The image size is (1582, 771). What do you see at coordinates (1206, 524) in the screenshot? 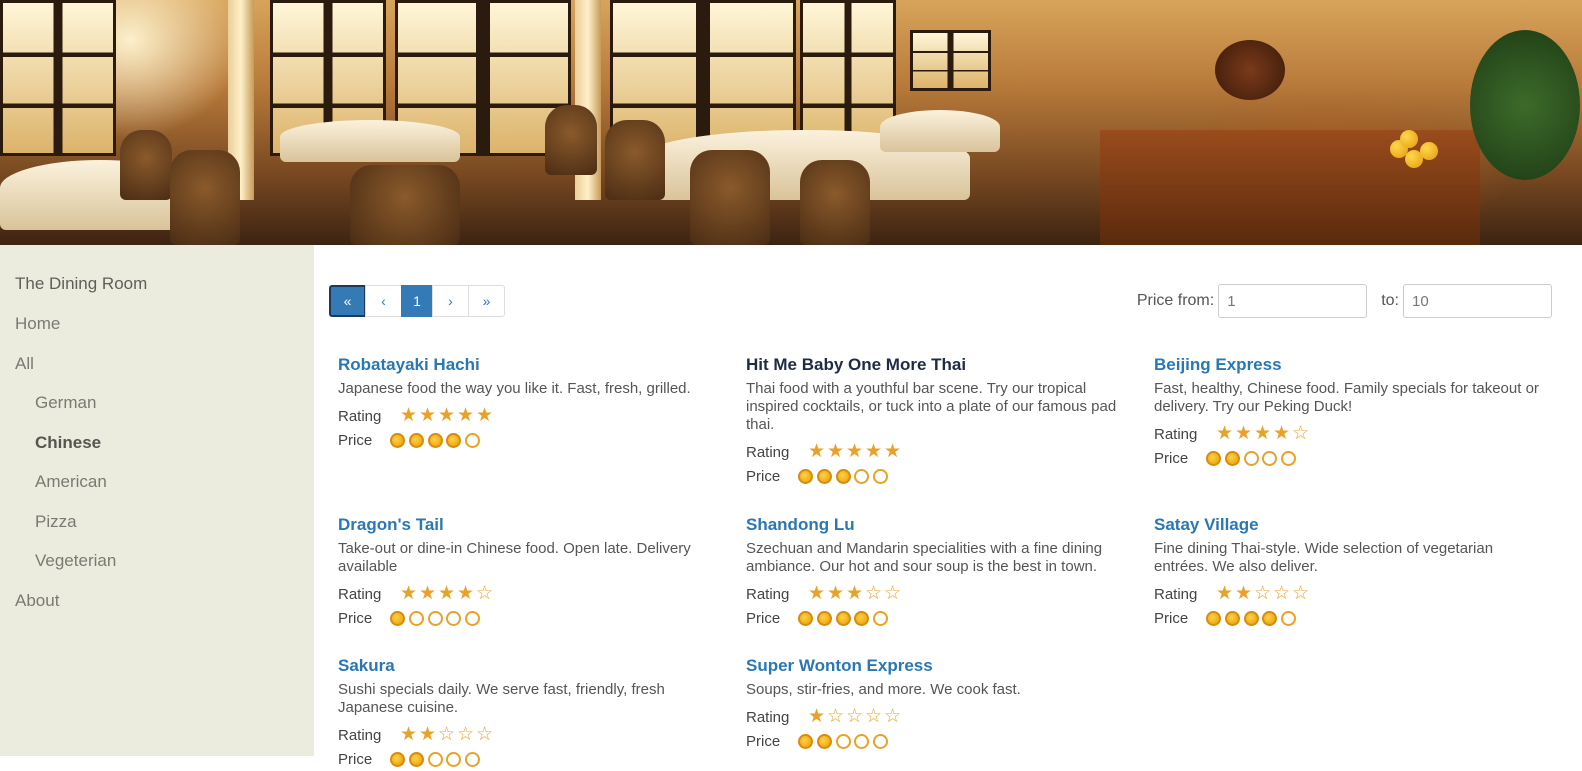
I see `restaurant-name-link: Satay Village` at bounding box center [1206, 524].